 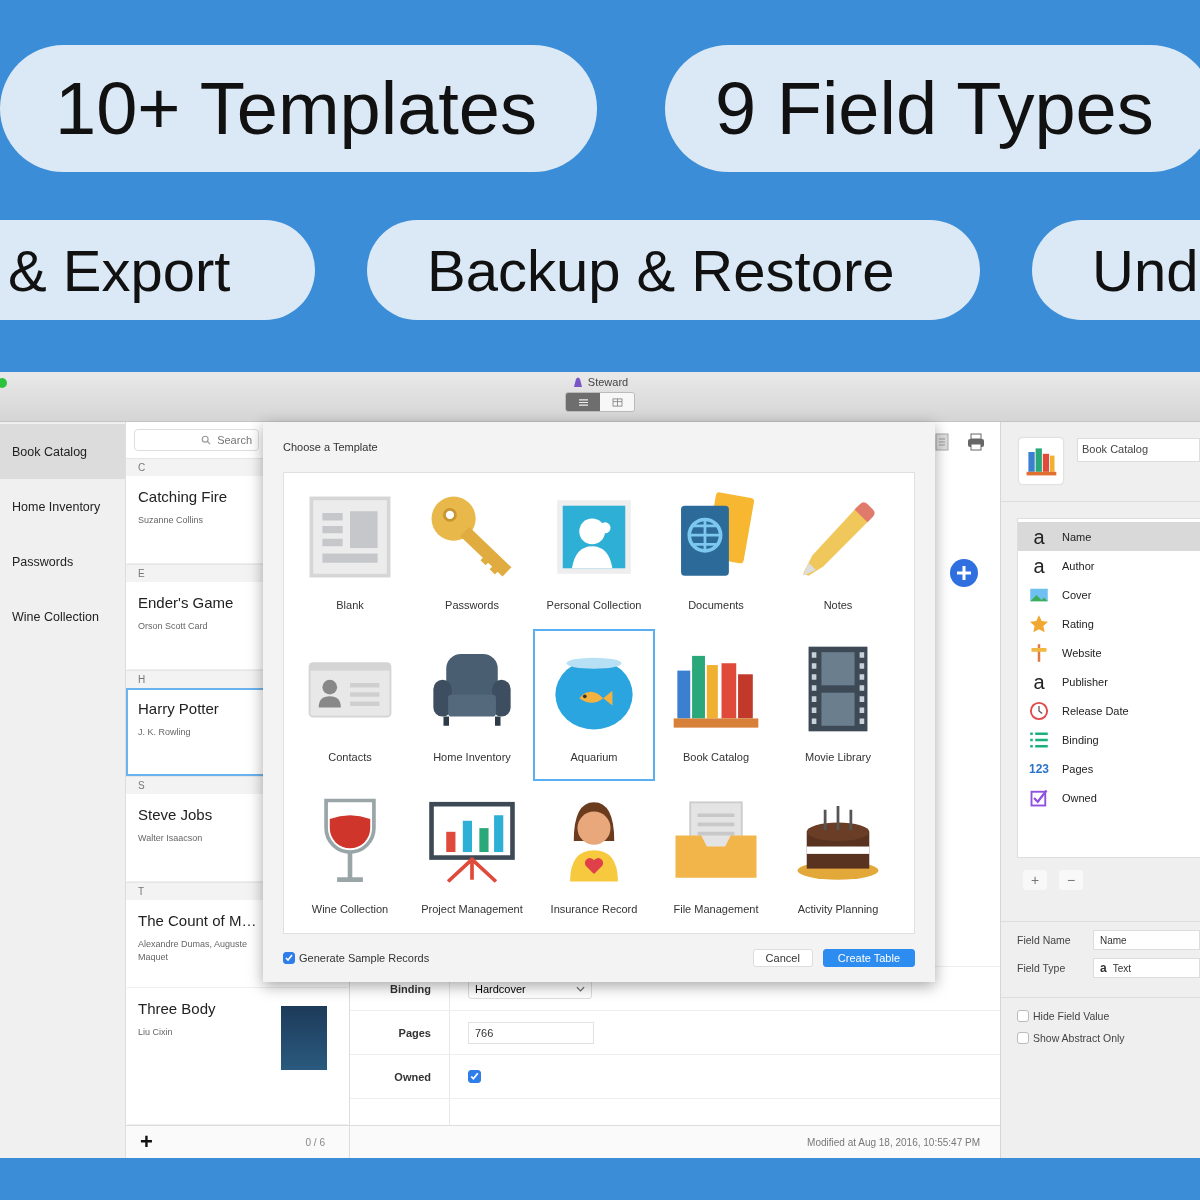 I want to click on list-view-icon, so click(x=583, y=402).